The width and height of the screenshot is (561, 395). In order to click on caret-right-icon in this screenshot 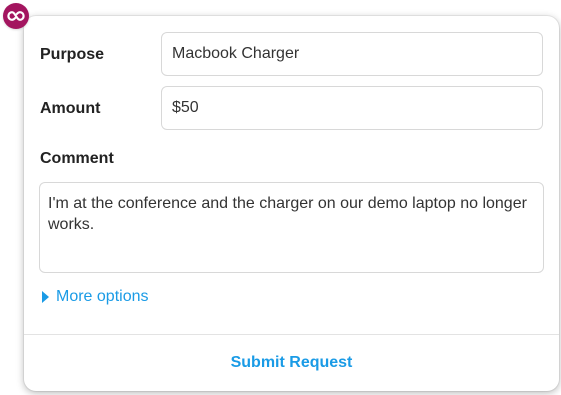, I will do `click(45, 297)`.